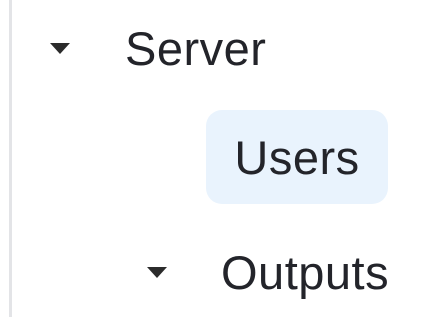 The image size is (433, 317). I want to click on tree-item-label: Outputs, so click(305, 272).